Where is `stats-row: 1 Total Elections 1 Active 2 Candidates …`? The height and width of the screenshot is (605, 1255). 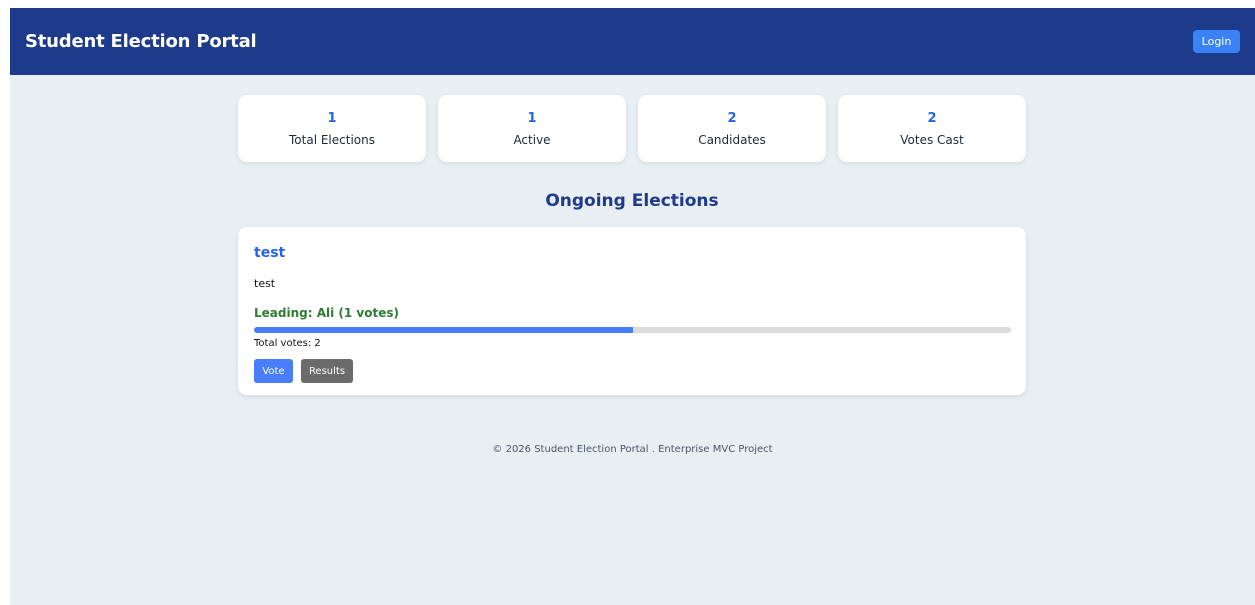 stats-row: 1 Total Elections 1 Active 2 Candidates … is located at coordinates (632, 128).